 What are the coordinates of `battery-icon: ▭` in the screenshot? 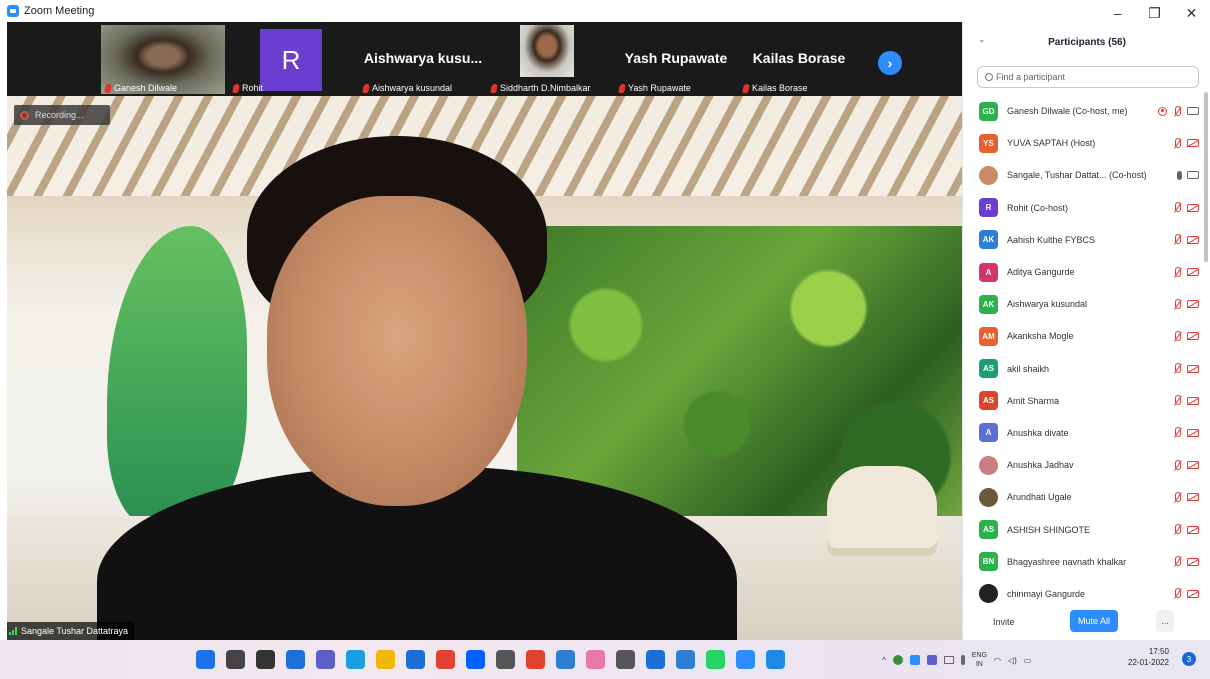 It's located at (1028, 660).